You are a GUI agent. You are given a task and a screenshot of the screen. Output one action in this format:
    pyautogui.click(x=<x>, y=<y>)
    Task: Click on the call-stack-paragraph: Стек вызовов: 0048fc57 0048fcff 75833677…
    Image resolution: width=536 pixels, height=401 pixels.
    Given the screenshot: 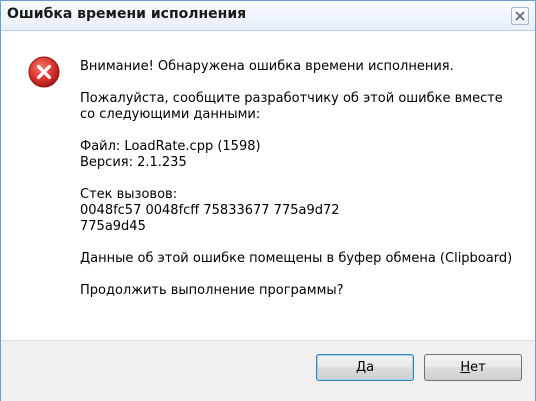 What is the action you would take?
    pyautogui.click(x=300, y=211)
    